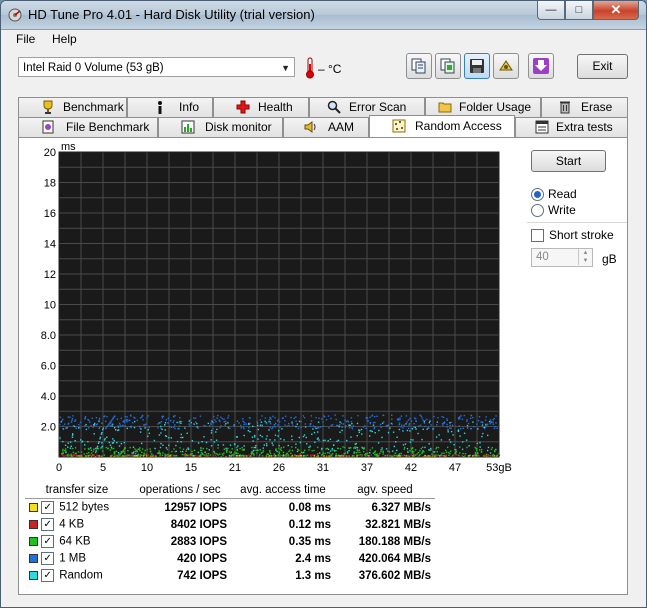 The image size is (647, 608). Describe the element at coordinates (585, 261) in the screenshot. I see `spin-down-icon: ▼` at that location.